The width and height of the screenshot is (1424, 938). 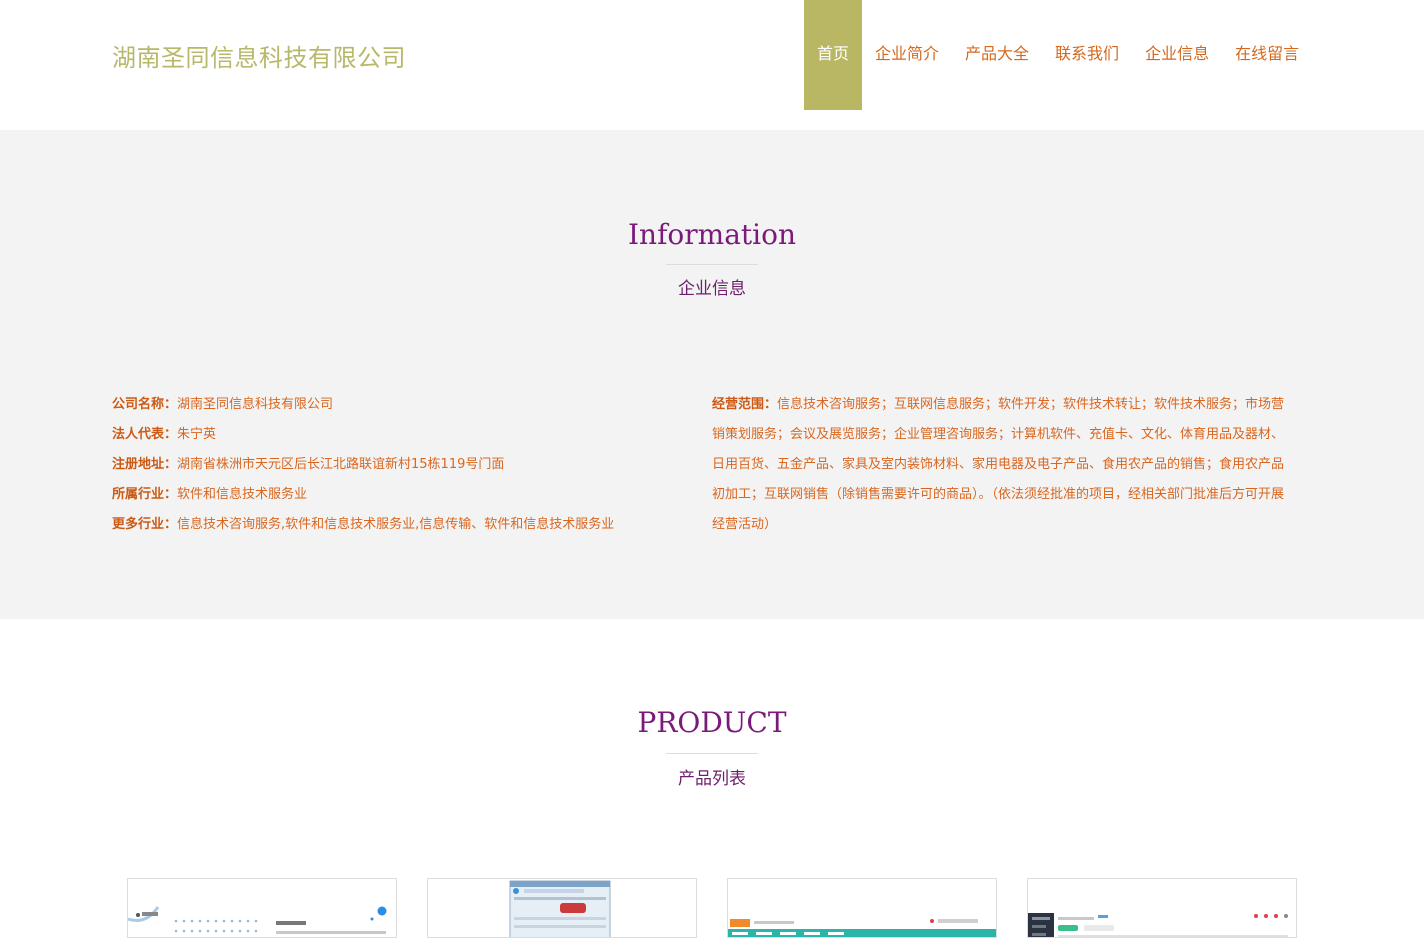 I want to click on info-row-address: 注册地址：湖南省株洲市天元区后长江北路联谊新村15栋119号门面, so click(x=397, y=465).